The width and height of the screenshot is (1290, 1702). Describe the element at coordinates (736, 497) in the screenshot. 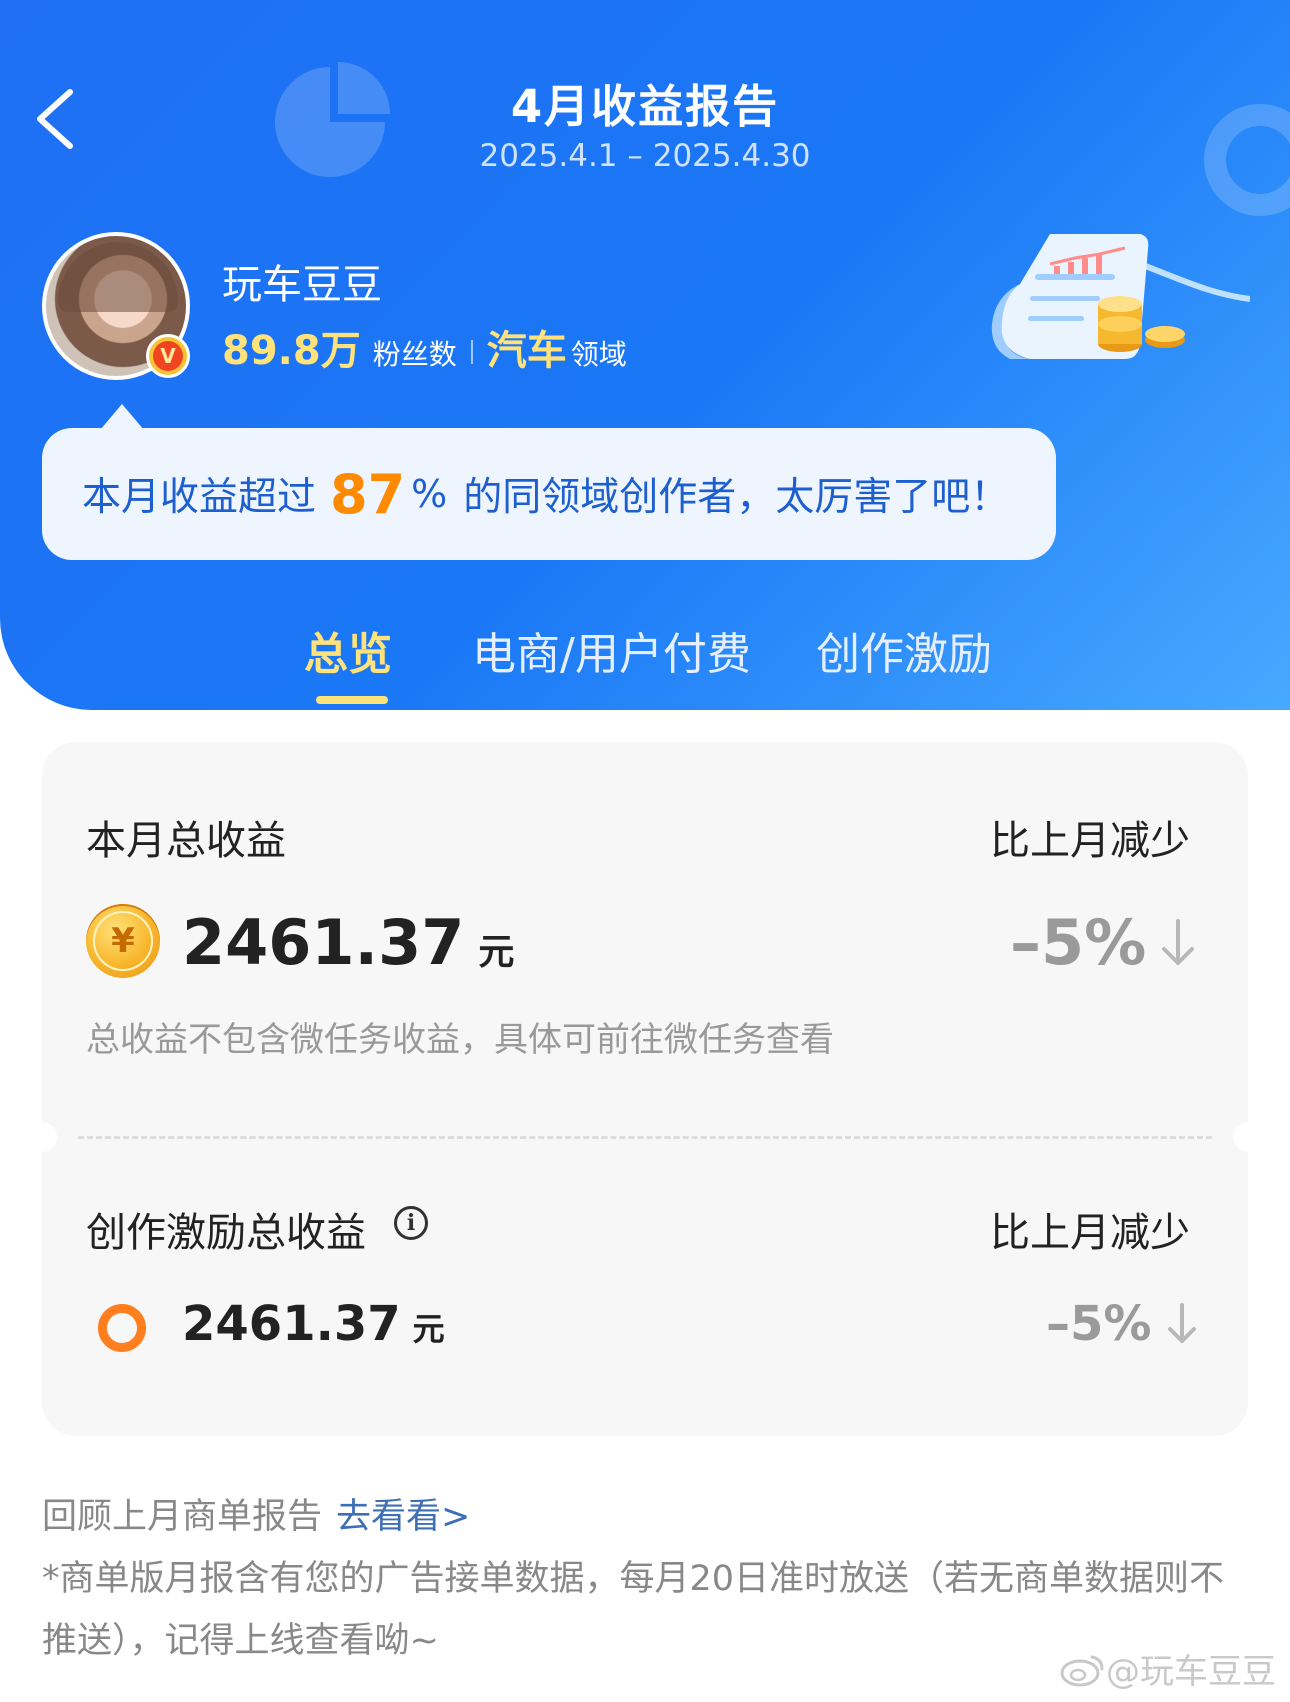

I see `bubble-suffix: 的同领域创作者，太厉害了吧！` at that location.